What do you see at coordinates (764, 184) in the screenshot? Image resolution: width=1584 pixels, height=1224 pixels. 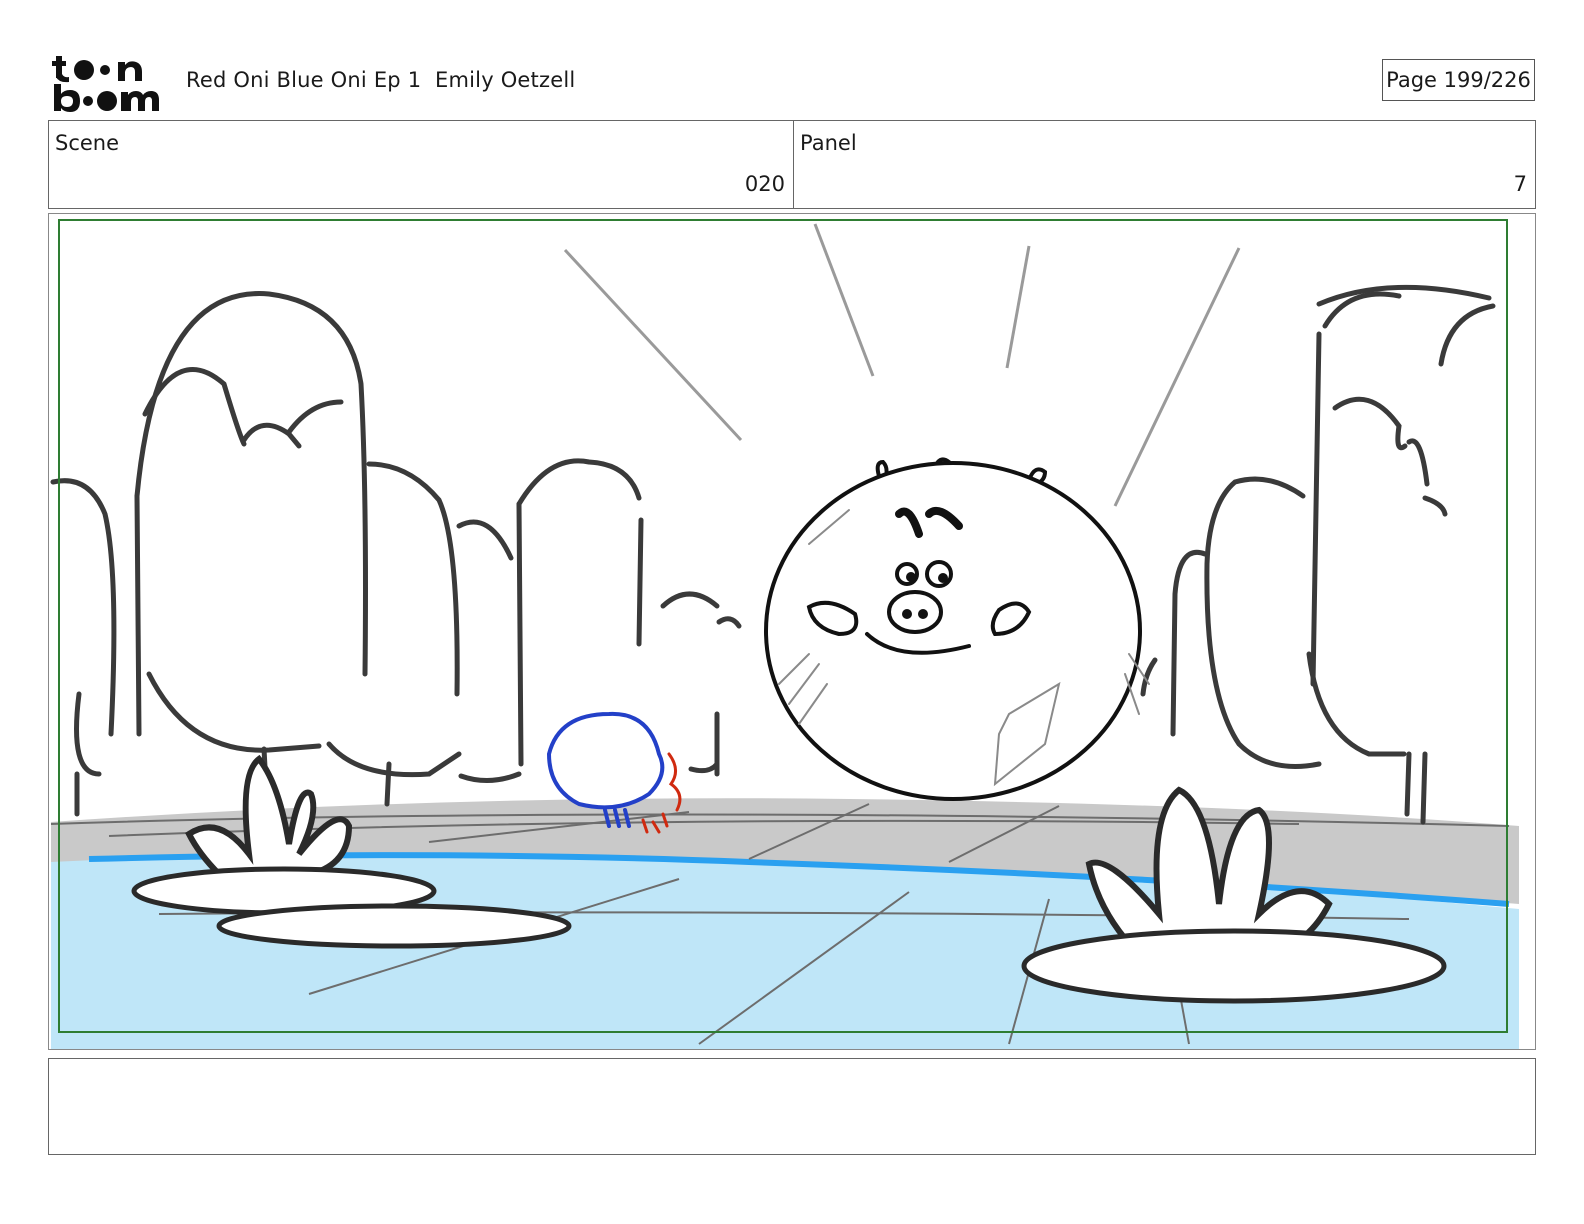 I see `scene-number: 020` at bounding box center [764, 184].